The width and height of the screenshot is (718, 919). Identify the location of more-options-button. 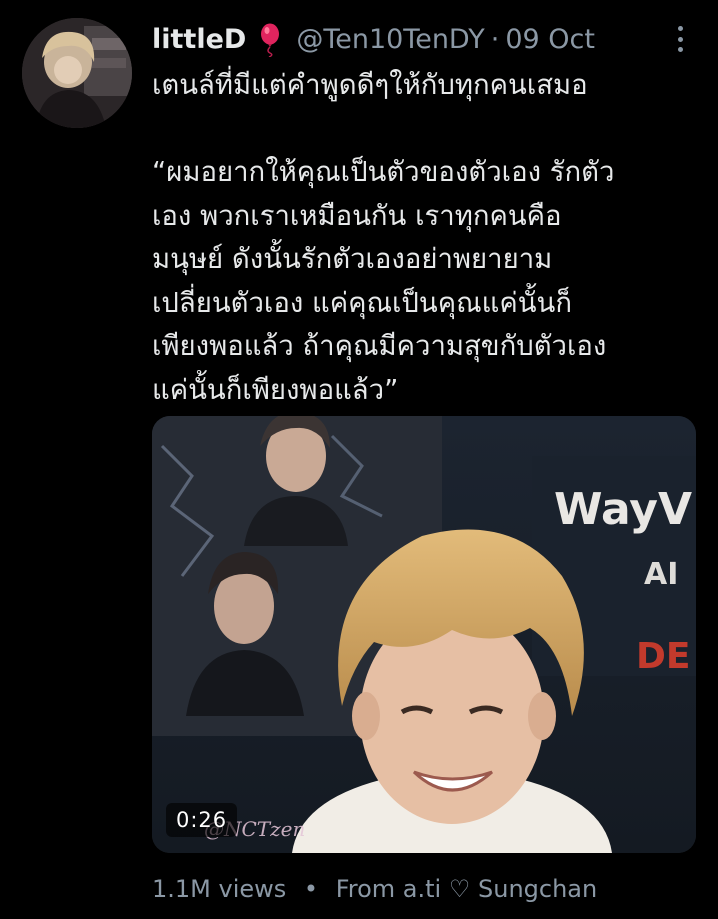
(680, 39).